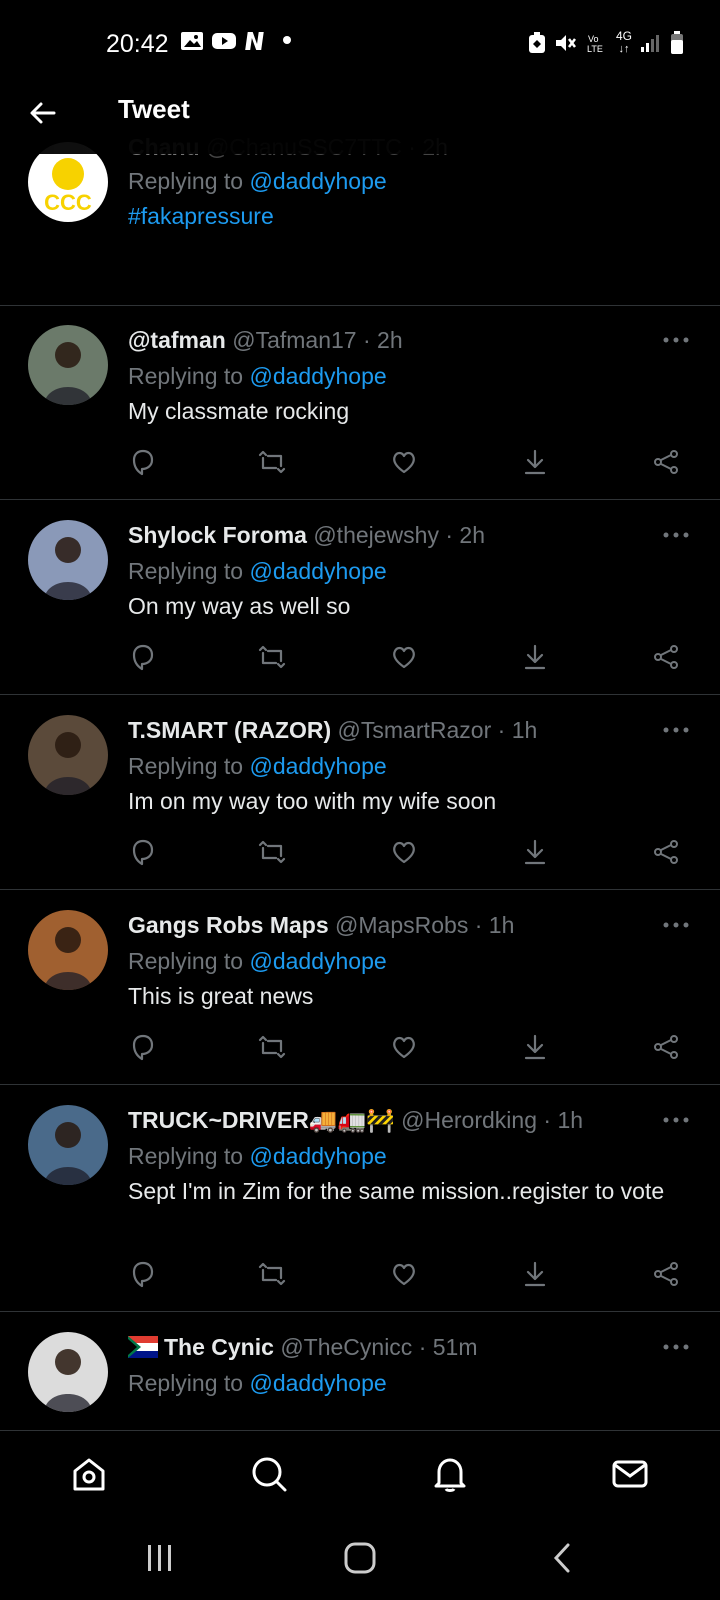  I want to click on search-icon, so click(269, 1474).